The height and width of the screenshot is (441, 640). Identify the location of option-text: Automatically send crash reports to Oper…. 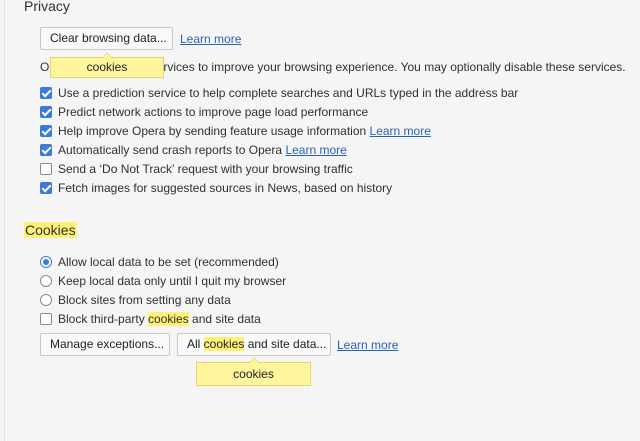
(170, 150).